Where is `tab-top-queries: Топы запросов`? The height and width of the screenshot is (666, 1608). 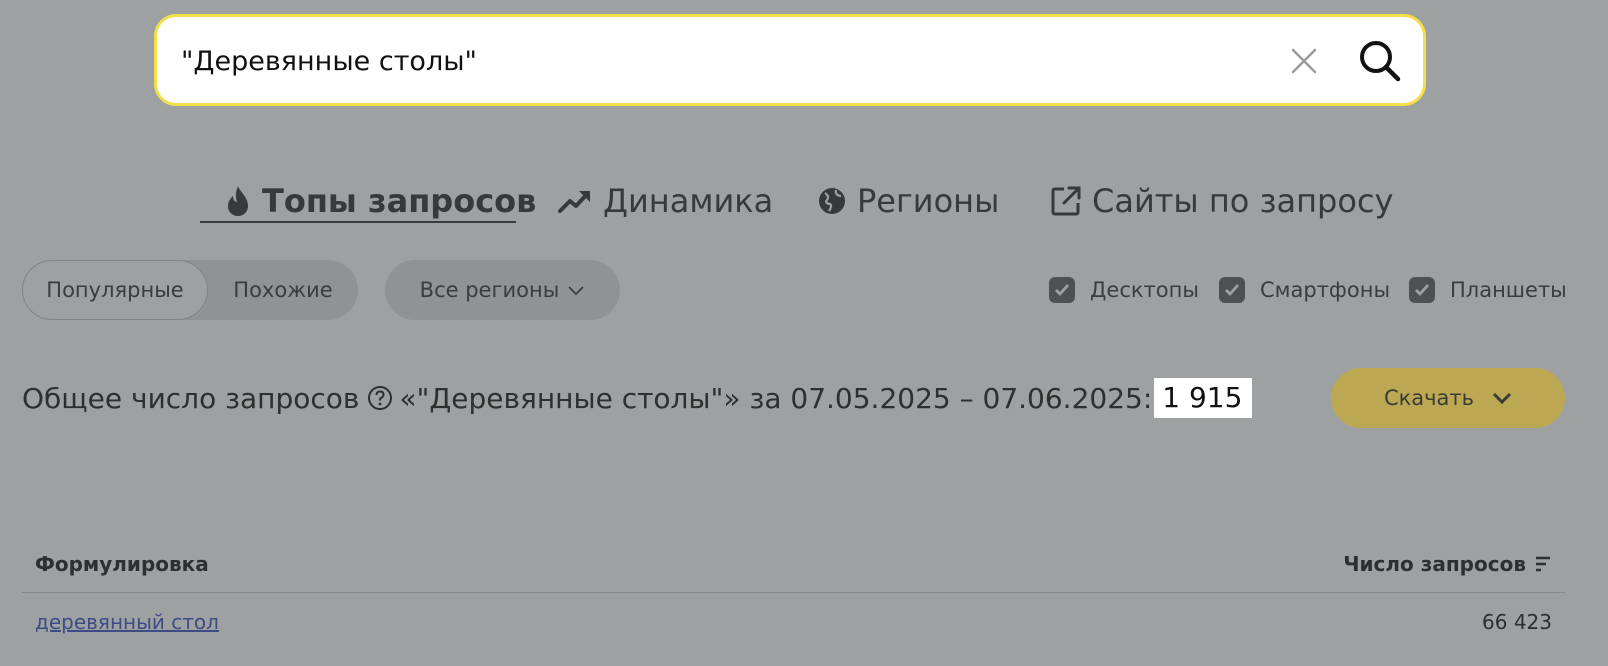
tab-top-queries: Топы запросов is located at coordinates (380, 201).